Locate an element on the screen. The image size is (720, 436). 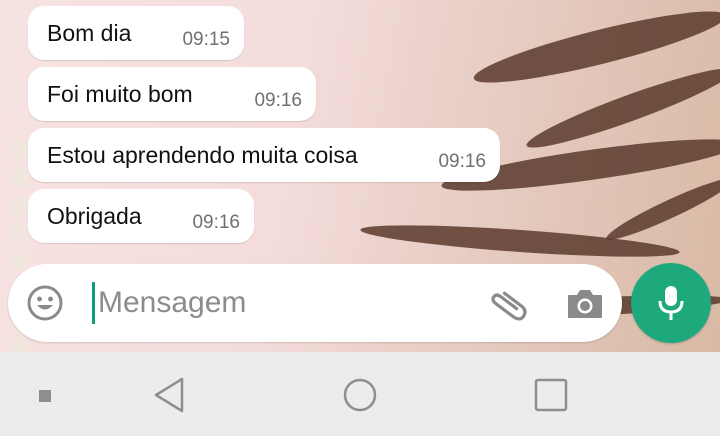
message-text: Estou aprendendo muita coisa is located at coordinates (202, 155).